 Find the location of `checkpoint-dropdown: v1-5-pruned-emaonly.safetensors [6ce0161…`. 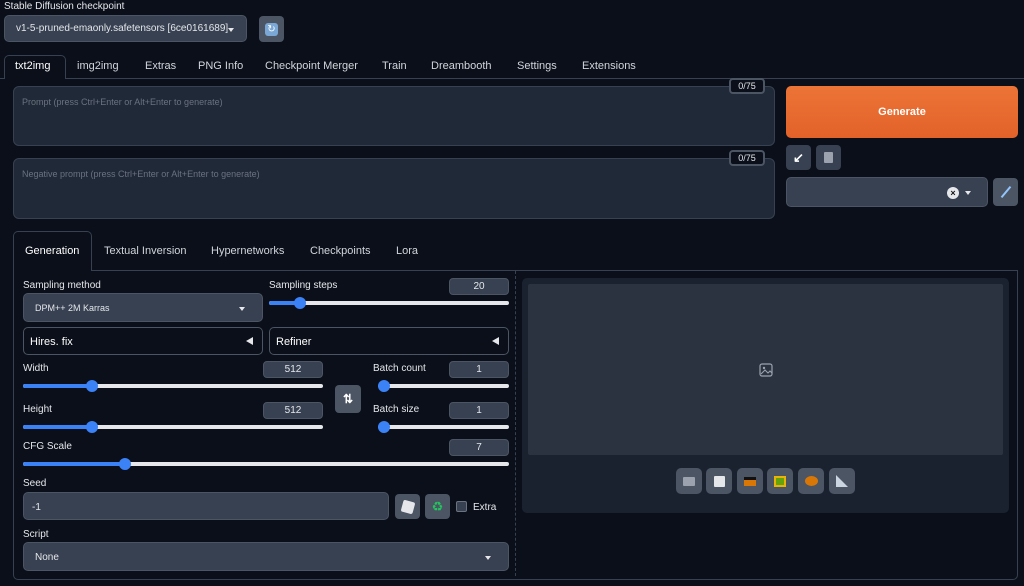

checkpoint-dropdown: v1-5-pruned-emaonly.safetensors [6ce0161… is located at coordinates (125, 28).